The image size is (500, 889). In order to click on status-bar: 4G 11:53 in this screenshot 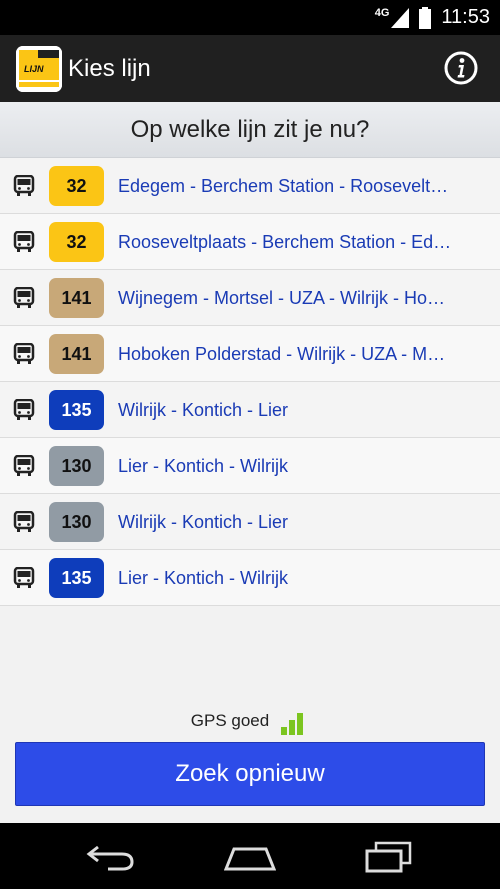, I will do `click(250, 17)`.